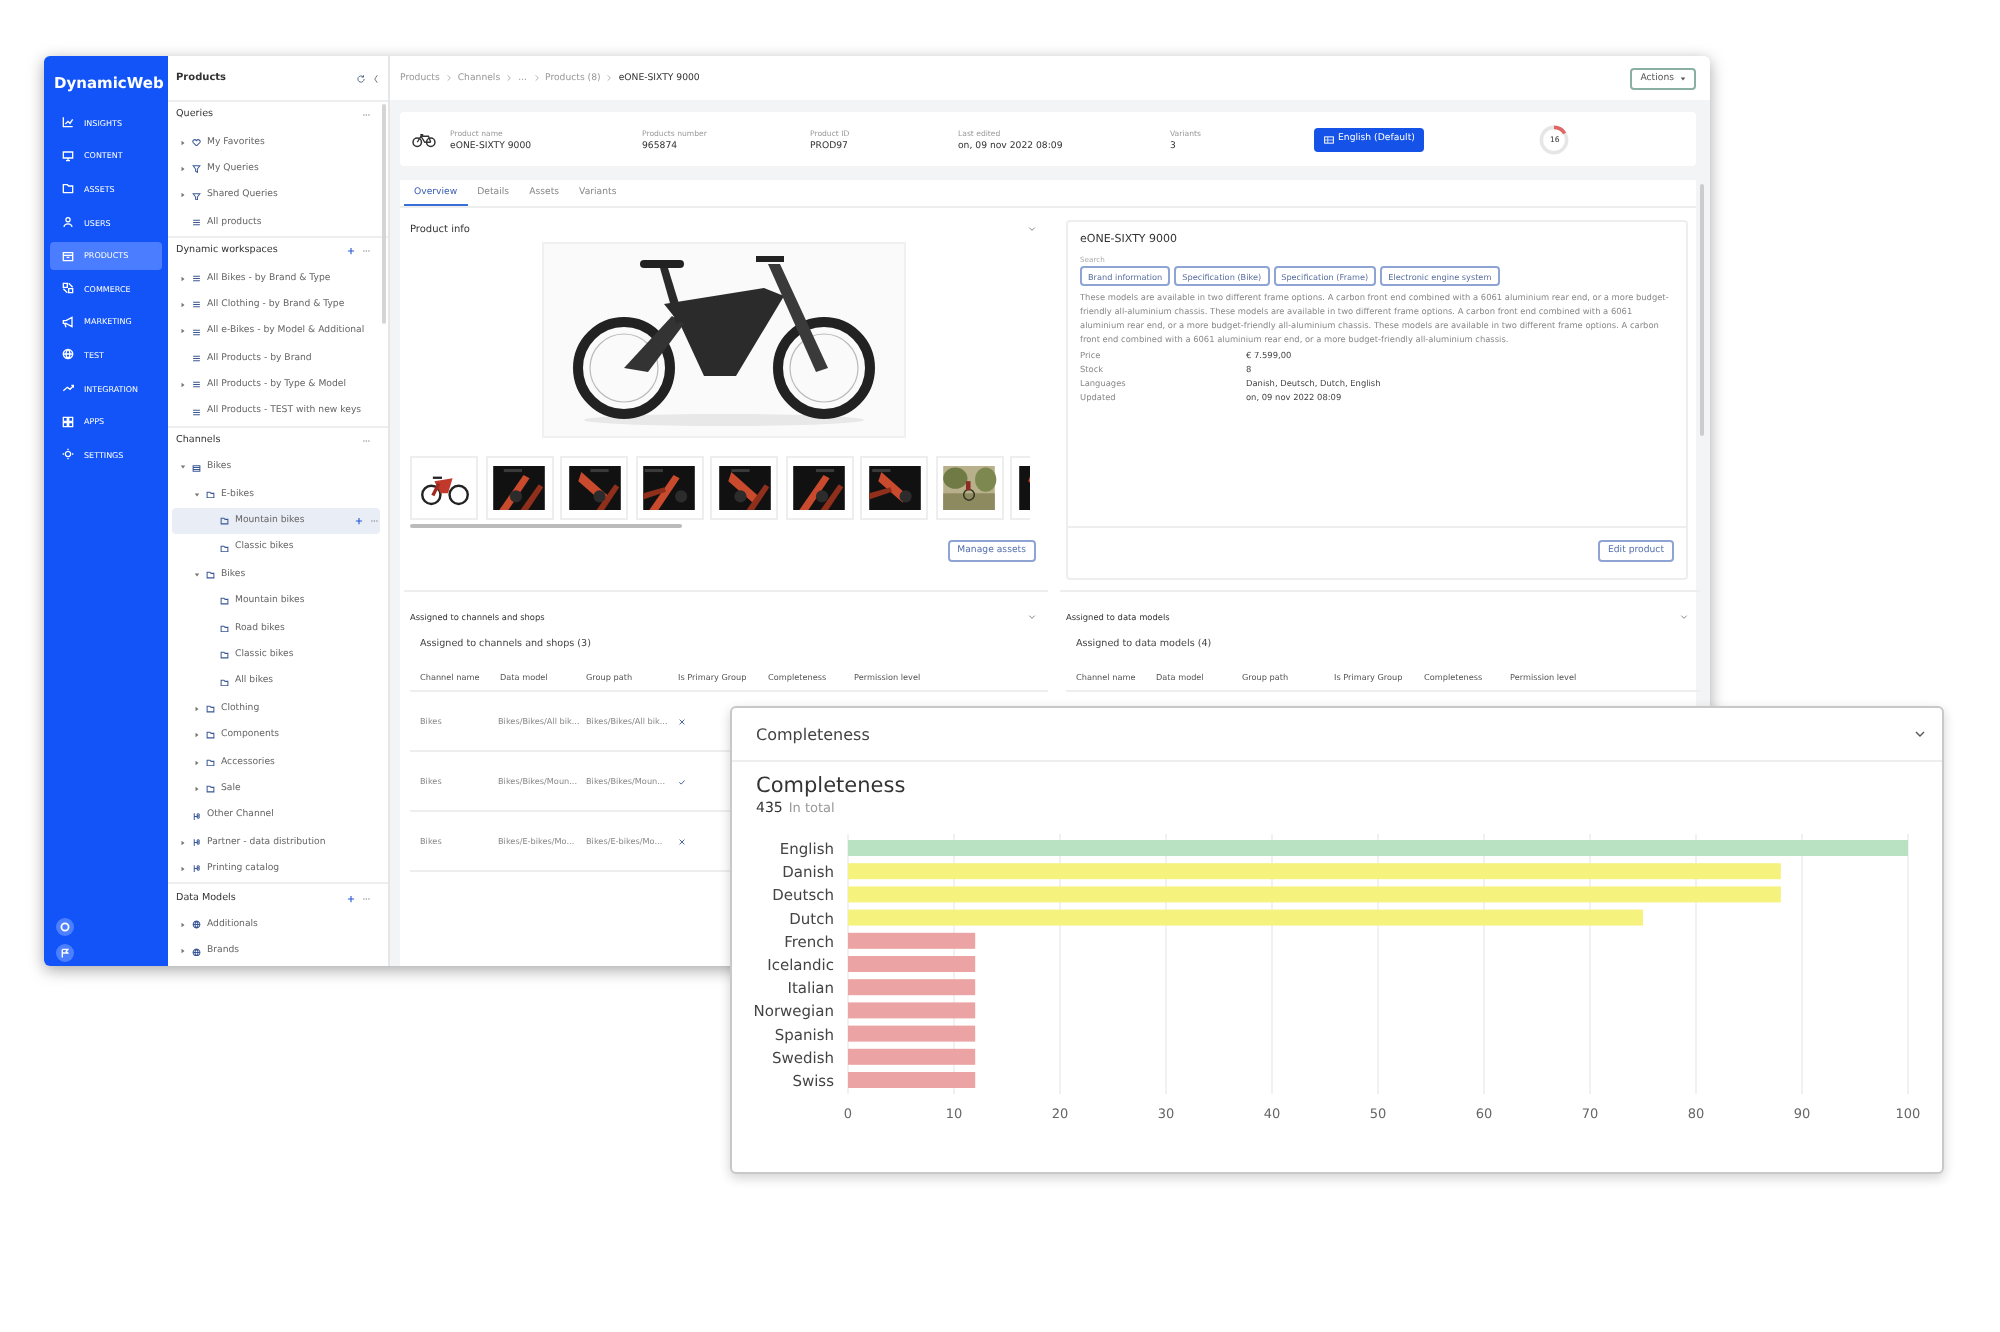 This screenshot has height=1332, width=2000. Describe the element at coordinates (813, 734) in the screenshot. I see `popup-title: Completeness` at that location.